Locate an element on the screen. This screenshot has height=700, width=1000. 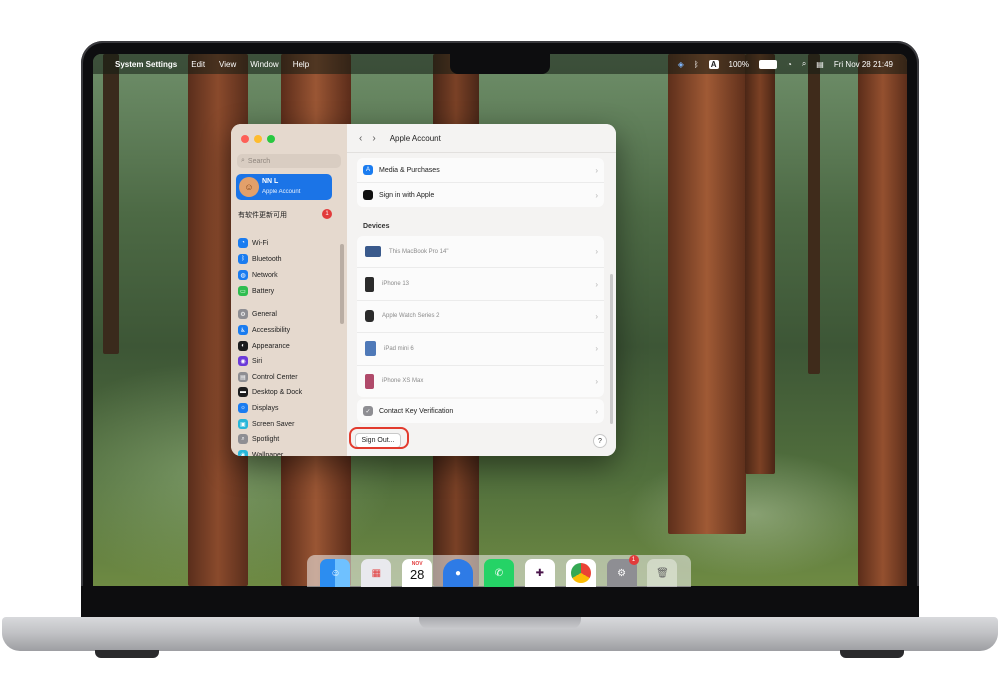
media-purchases-row: A Media & Purchases › is located at coordinates (480, 170).